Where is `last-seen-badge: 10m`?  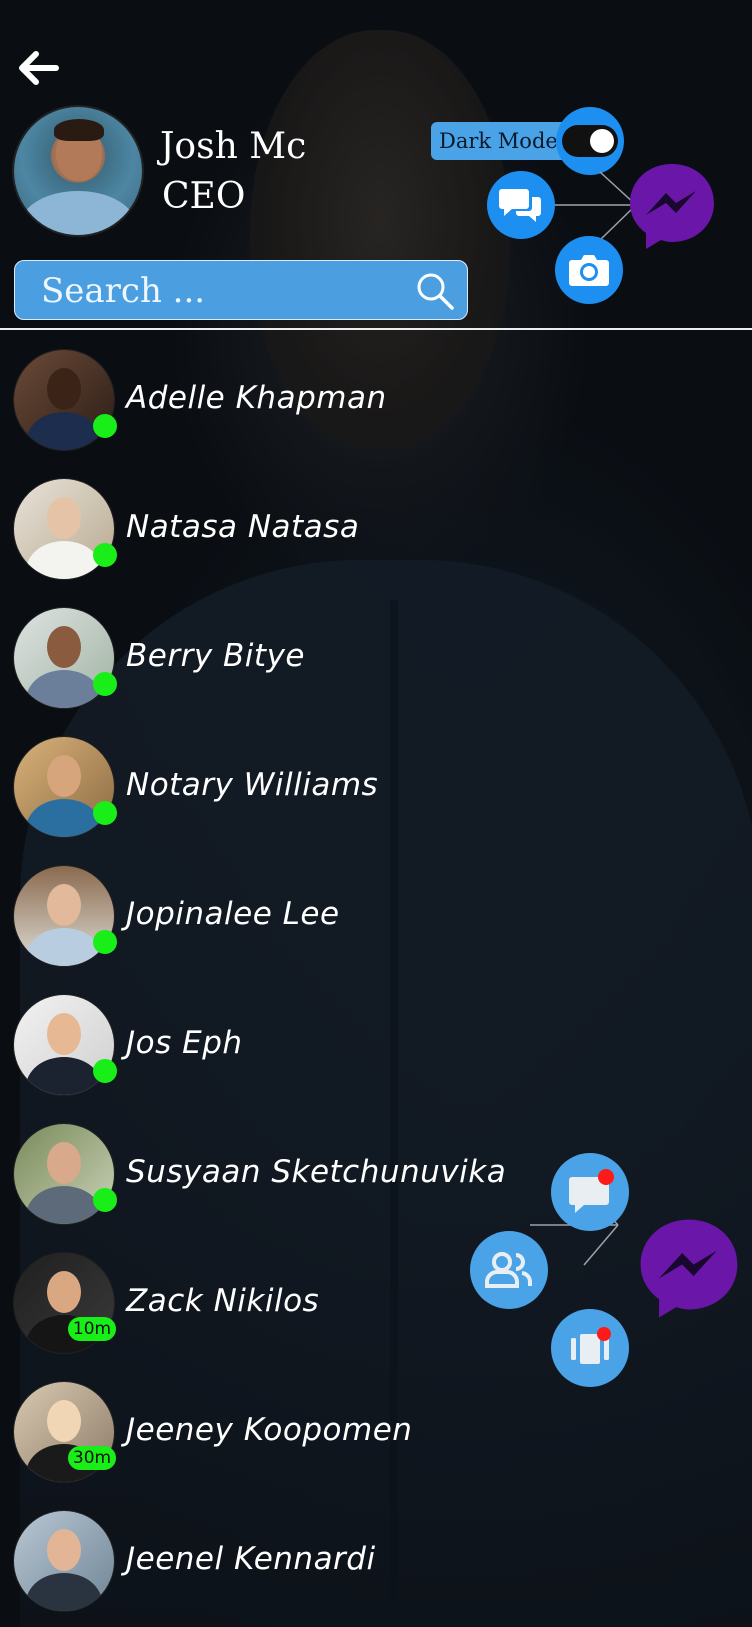
last-seen-badge: 10m is located at coordinates (92, 1329).